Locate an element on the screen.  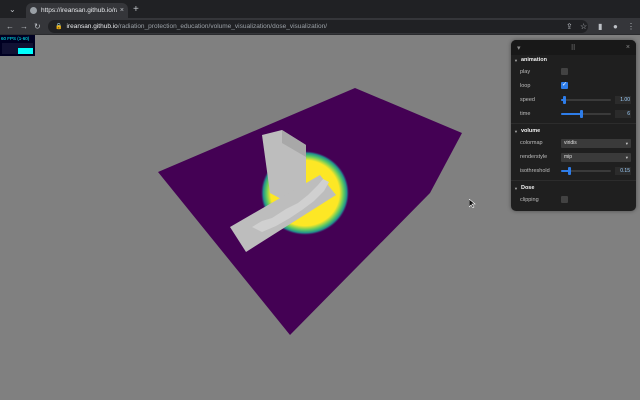
isothreshold-slider-knob is located at coordinates (569, 171).